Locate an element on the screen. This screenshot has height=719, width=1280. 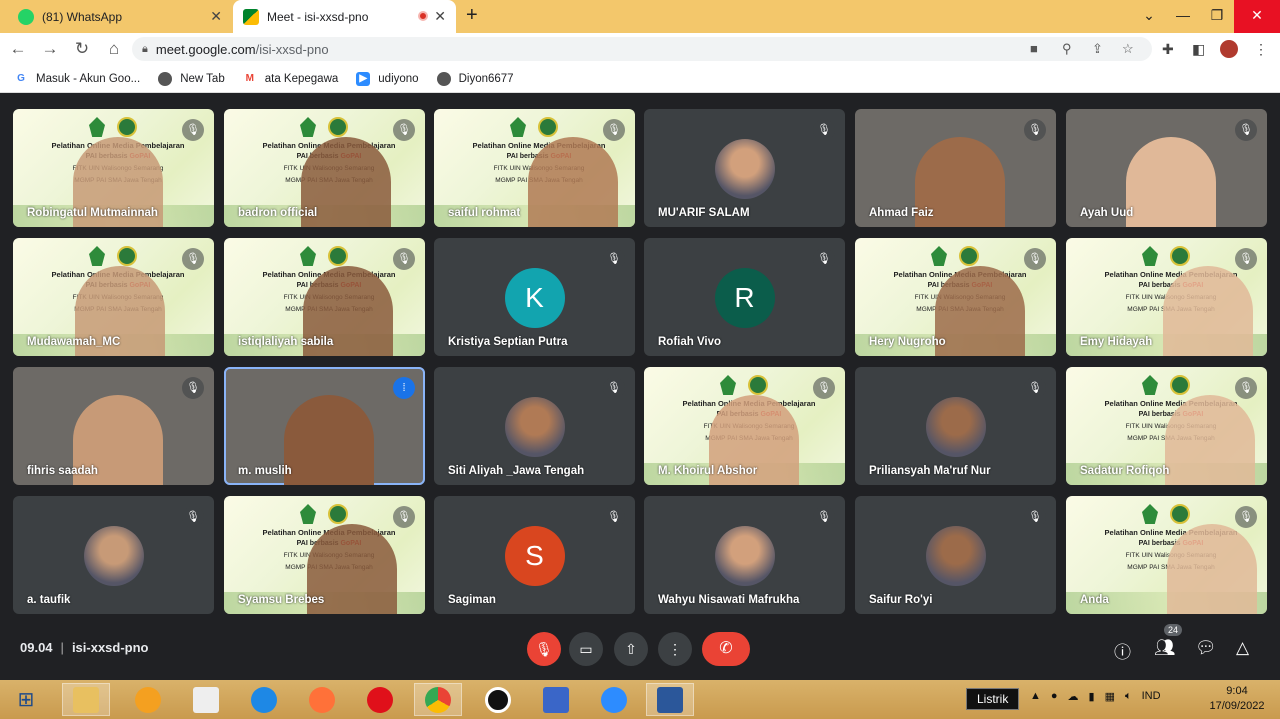
taskbar-zoom is located at coordinates (614, 699).